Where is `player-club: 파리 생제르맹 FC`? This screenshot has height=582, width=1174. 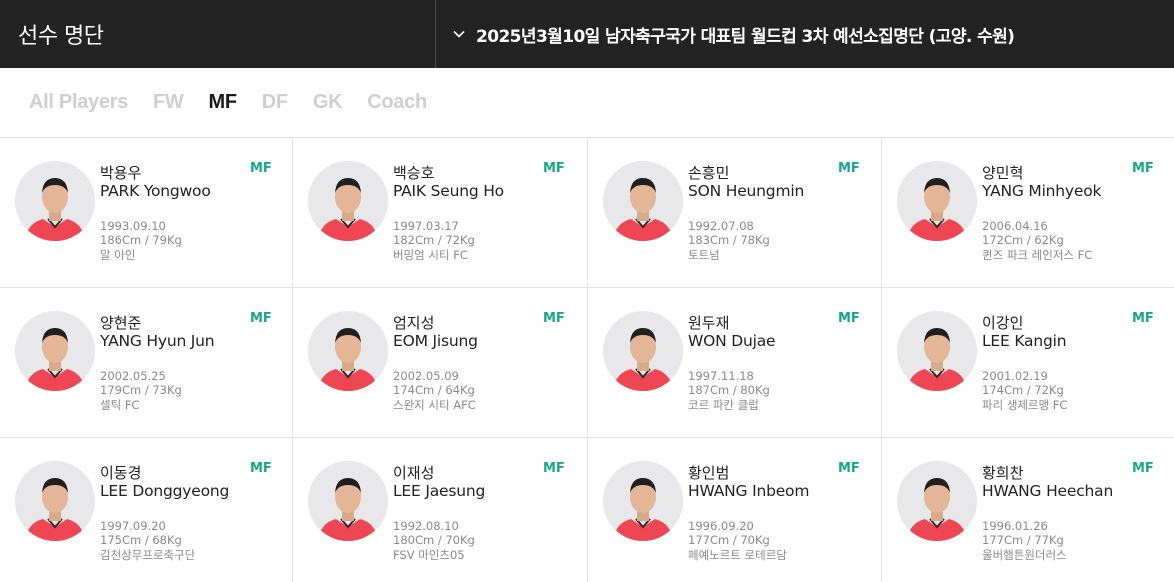
player-club: 파리 생제르맹 FC is located at coordinates (1025, 405).